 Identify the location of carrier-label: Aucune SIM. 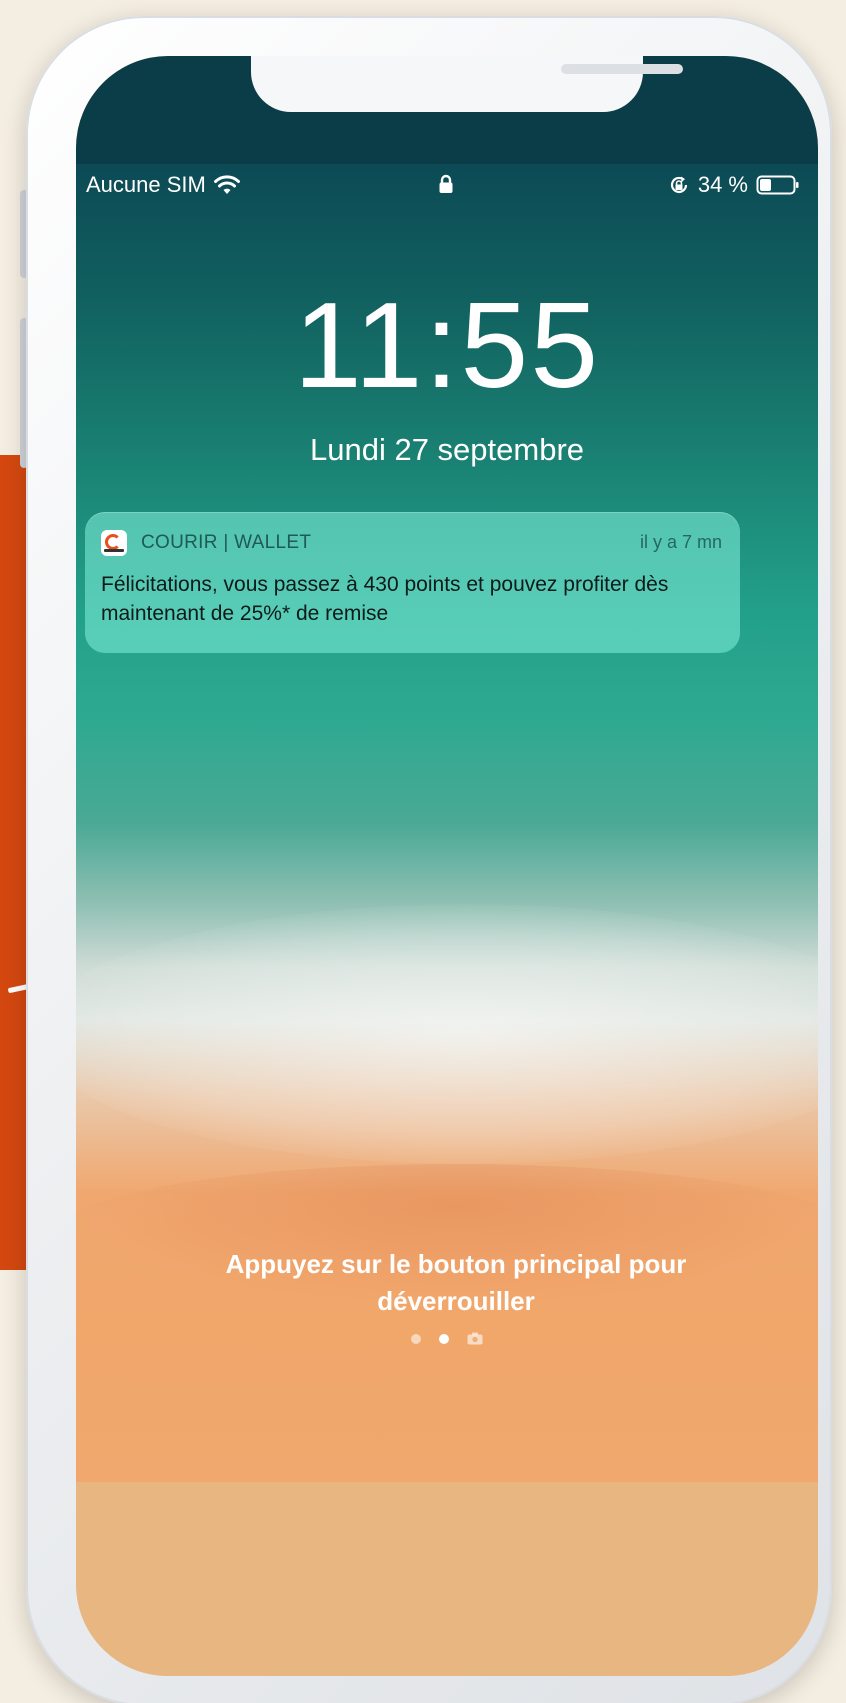
(146, 184).